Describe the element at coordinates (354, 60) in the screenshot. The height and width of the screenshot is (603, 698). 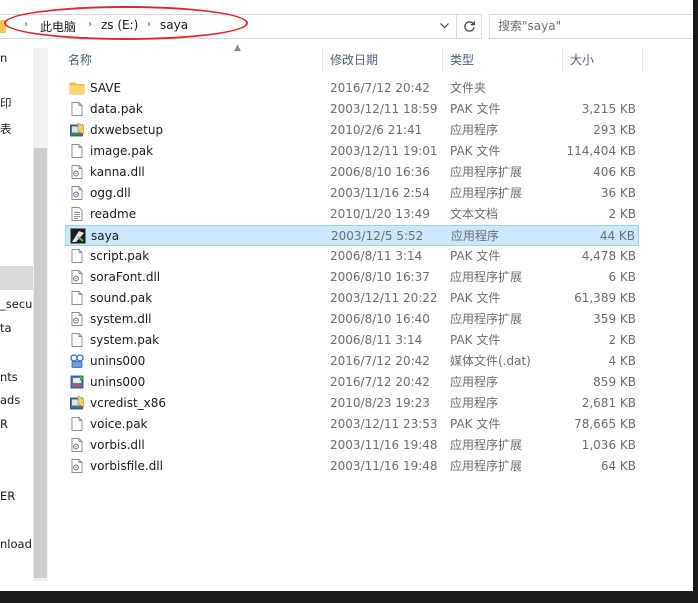
I see `column-header-date: 修改日期` at that location.